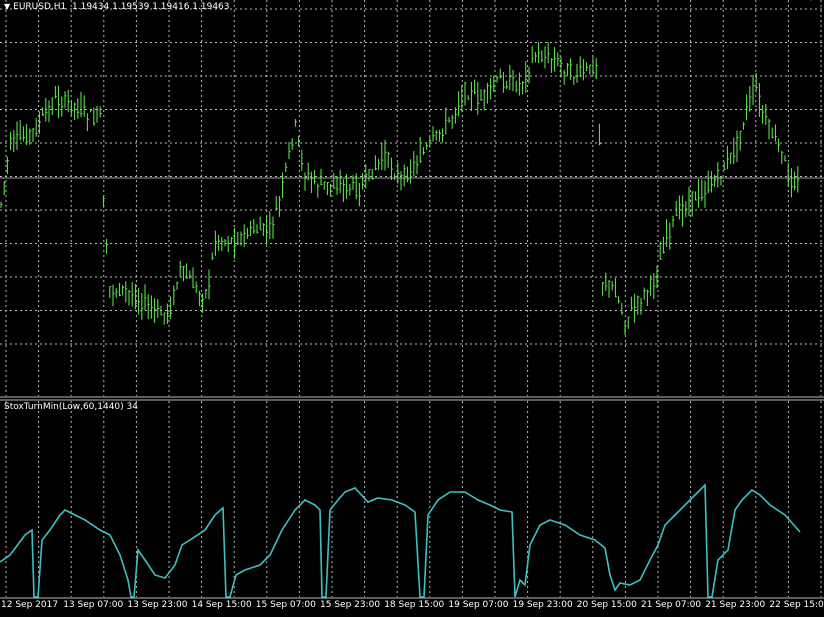  What do you see at coordinates (171, 7) in the screenshot?
I see `low-price: 1.19416` at bounding box center [171, 7].